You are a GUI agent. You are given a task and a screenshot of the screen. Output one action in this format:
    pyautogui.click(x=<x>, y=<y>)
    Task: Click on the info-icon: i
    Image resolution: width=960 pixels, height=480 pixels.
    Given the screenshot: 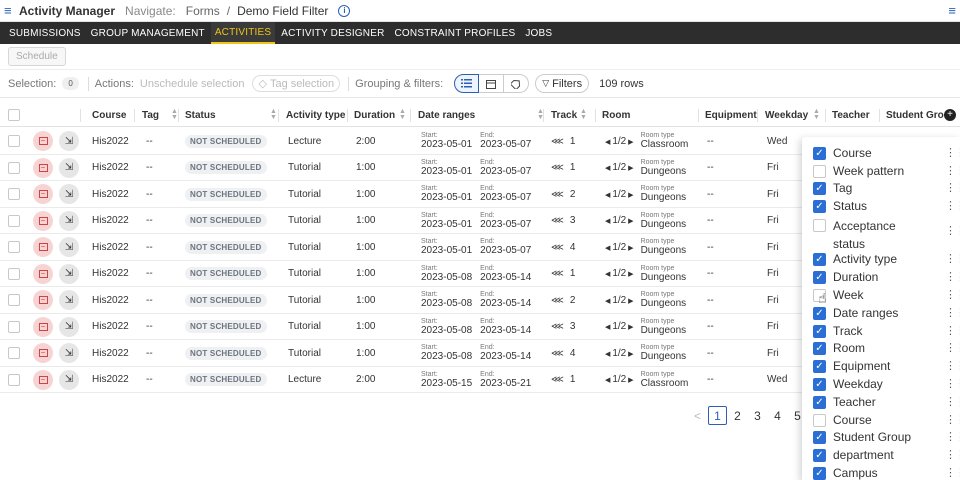 What is the action you would take?
    pyautogui.click(x=344, y=10)
    